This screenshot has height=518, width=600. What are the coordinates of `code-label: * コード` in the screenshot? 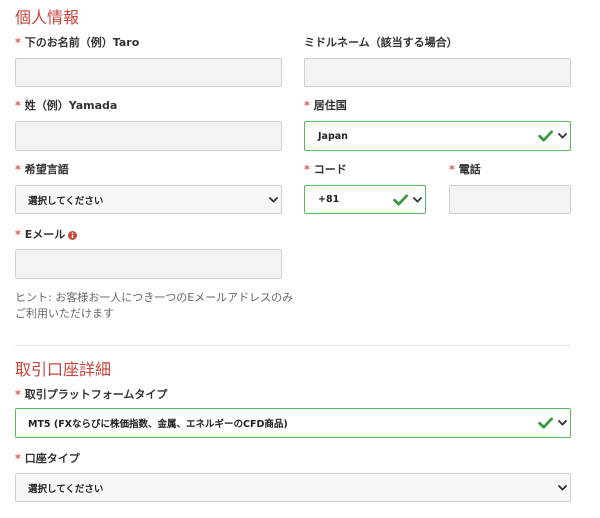 It's located at (325, 170).